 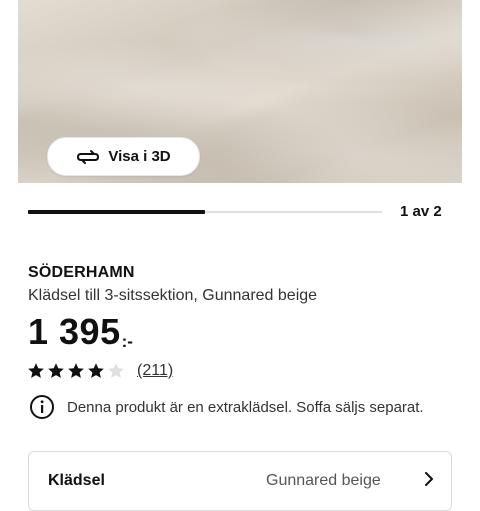 What do you see at coordinates (240, 481) in the screenshot?
I see `fabric-option-card: Klädsel Gunnared beige` at bounding box center [240, 481].